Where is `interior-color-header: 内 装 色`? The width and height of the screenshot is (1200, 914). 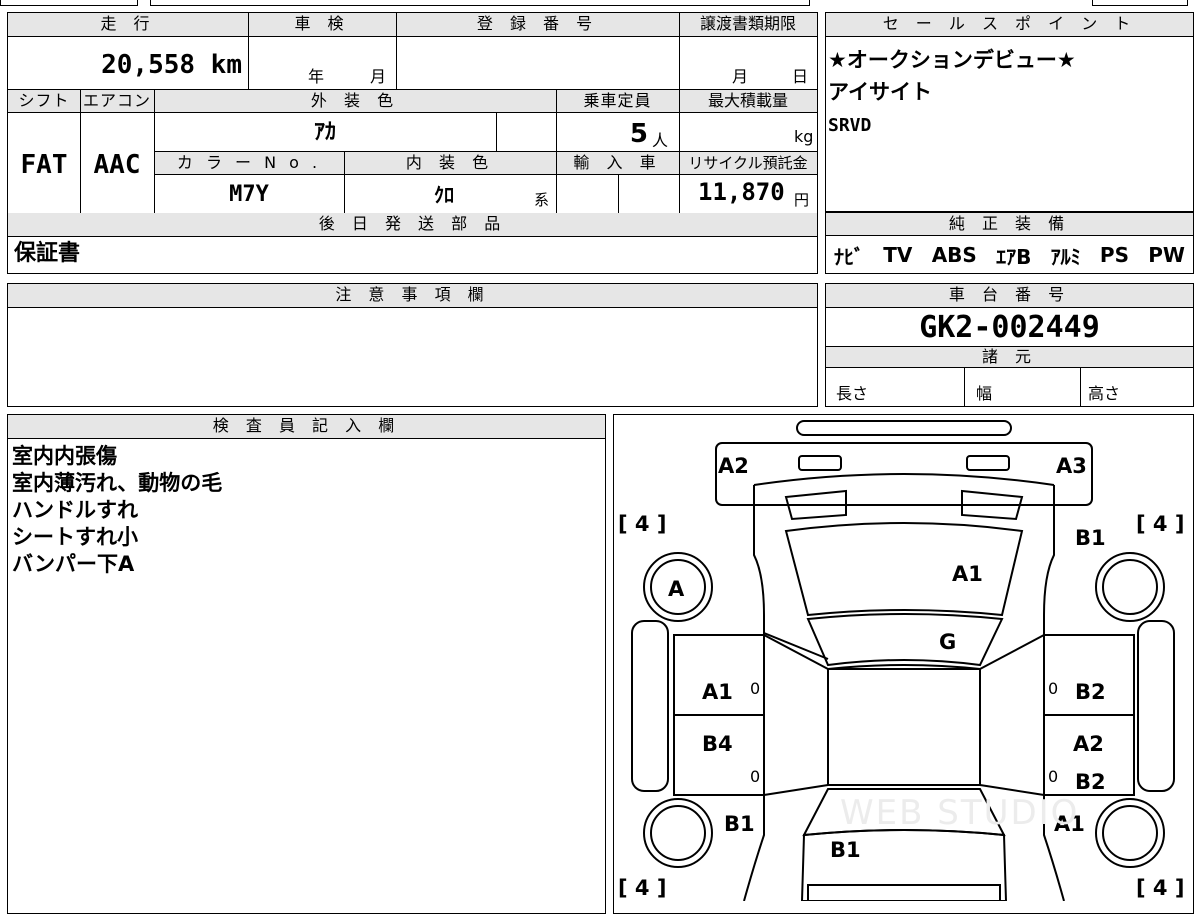
interior-color-header: 内 装 色 is located at coordinates (450, 163).